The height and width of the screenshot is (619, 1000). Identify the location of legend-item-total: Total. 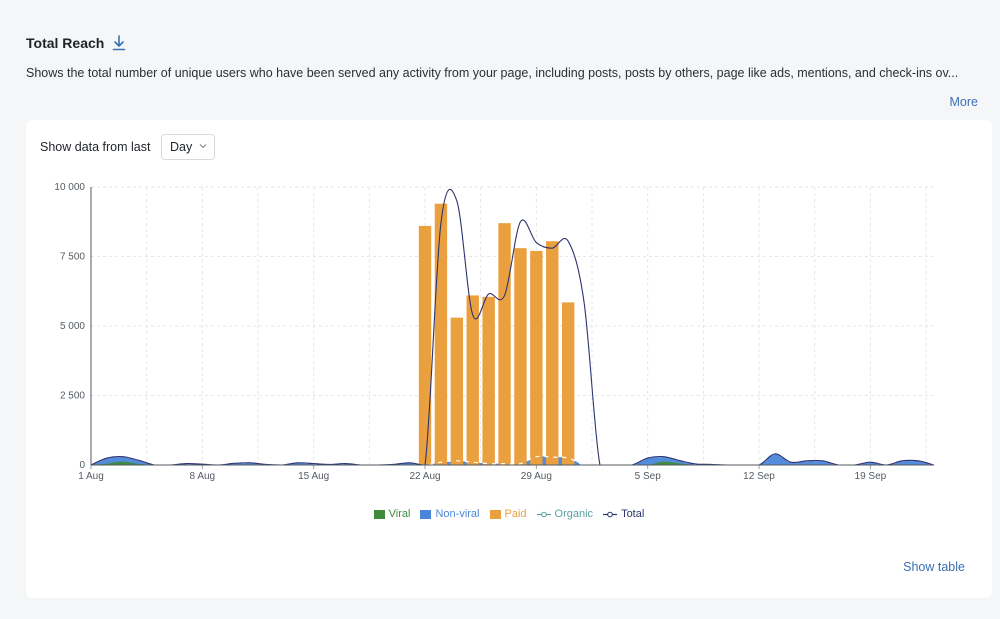
(623, 514).